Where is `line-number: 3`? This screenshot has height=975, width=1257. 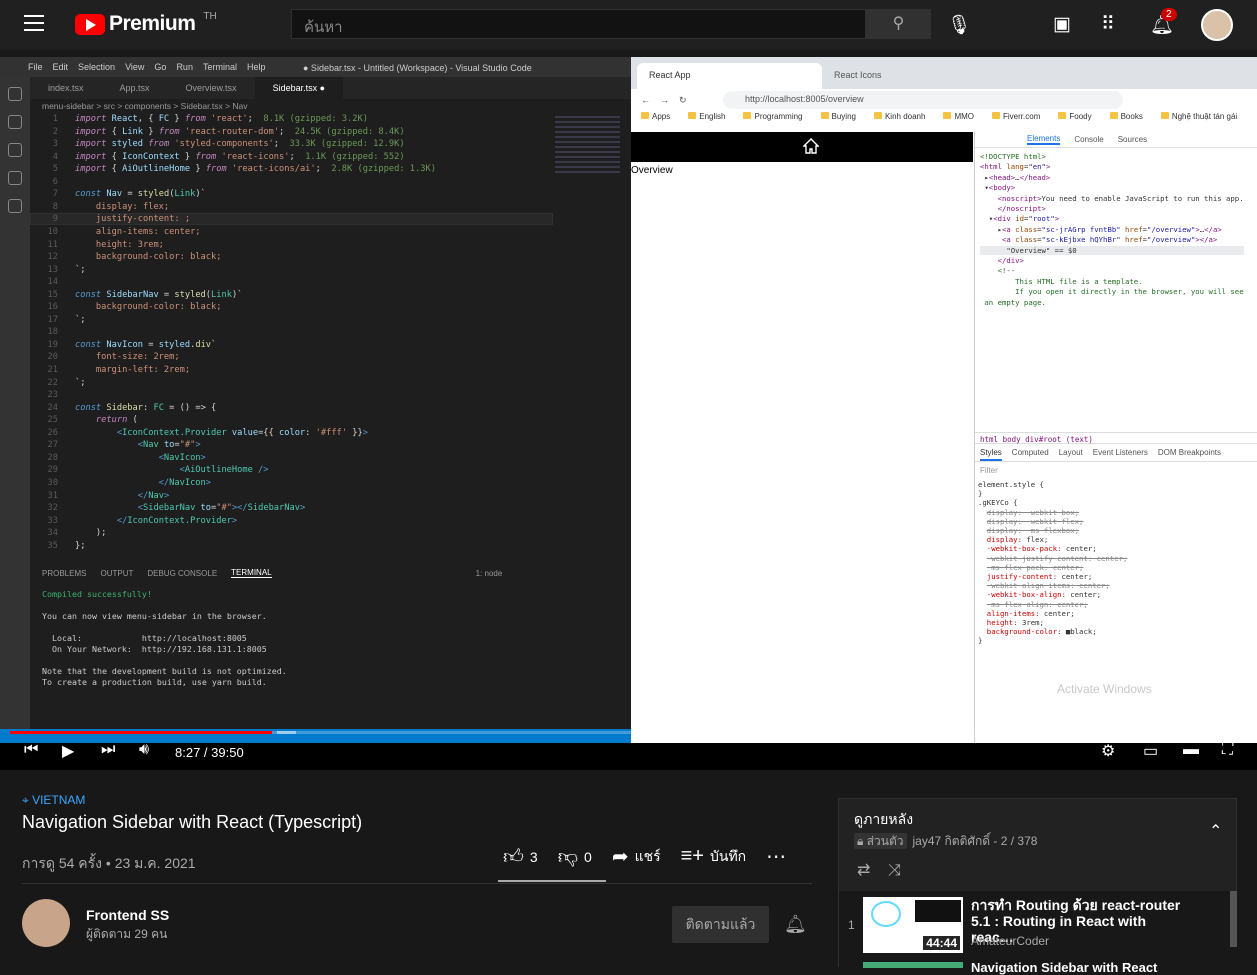 line-number: 3 is located at coordinates (55, 144).